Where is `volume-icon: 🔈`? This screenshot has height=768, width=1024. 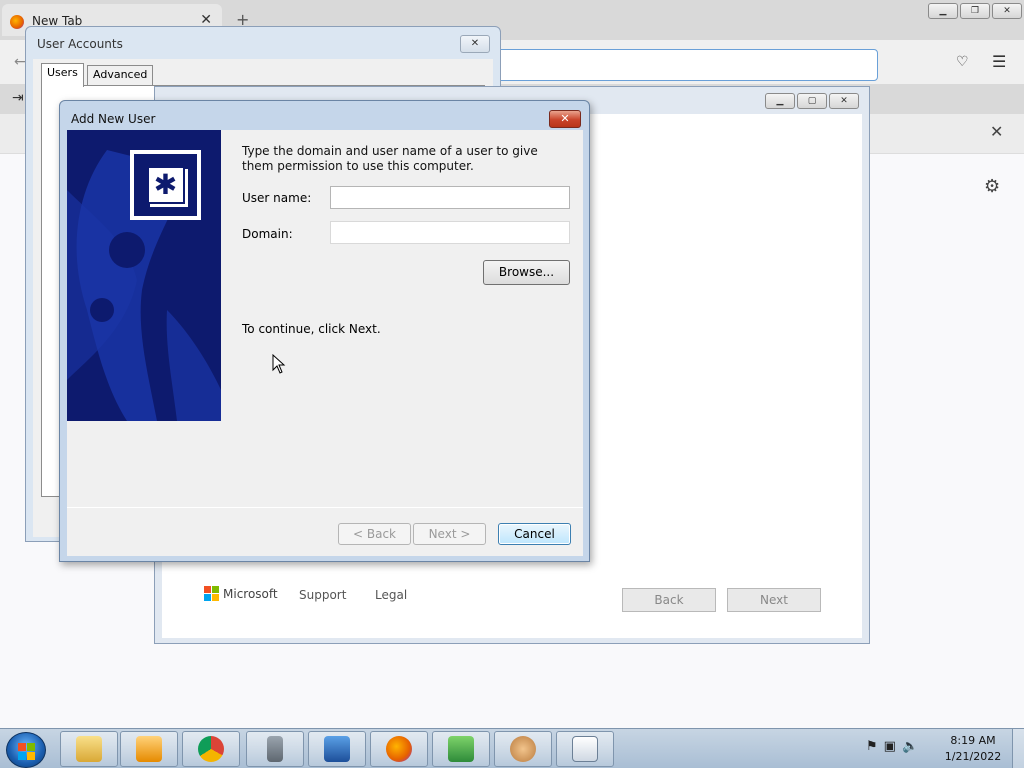 volume-icon: 🔈 is located at coordinates (910, 746).